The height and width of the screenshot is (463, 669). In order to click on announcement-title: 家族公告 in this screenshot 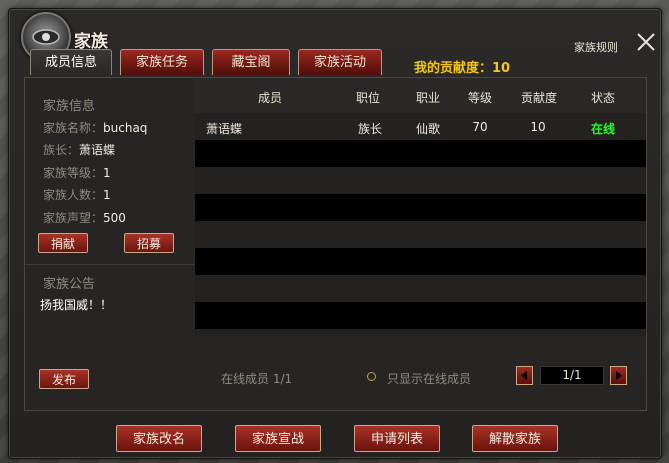, I will do `click(69, 284)`.